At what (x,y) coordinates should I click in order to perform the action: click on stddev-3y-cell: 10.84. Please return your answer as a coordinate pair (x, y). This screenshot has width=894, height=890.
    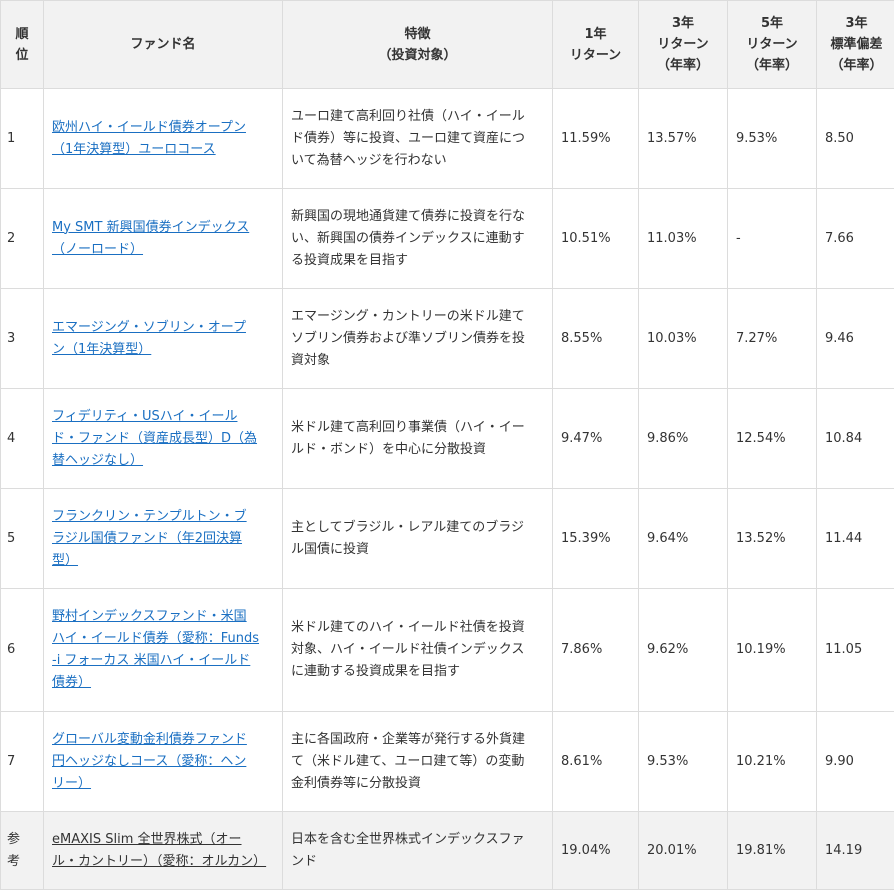
    Looking at the image, I should click on (855, 438).